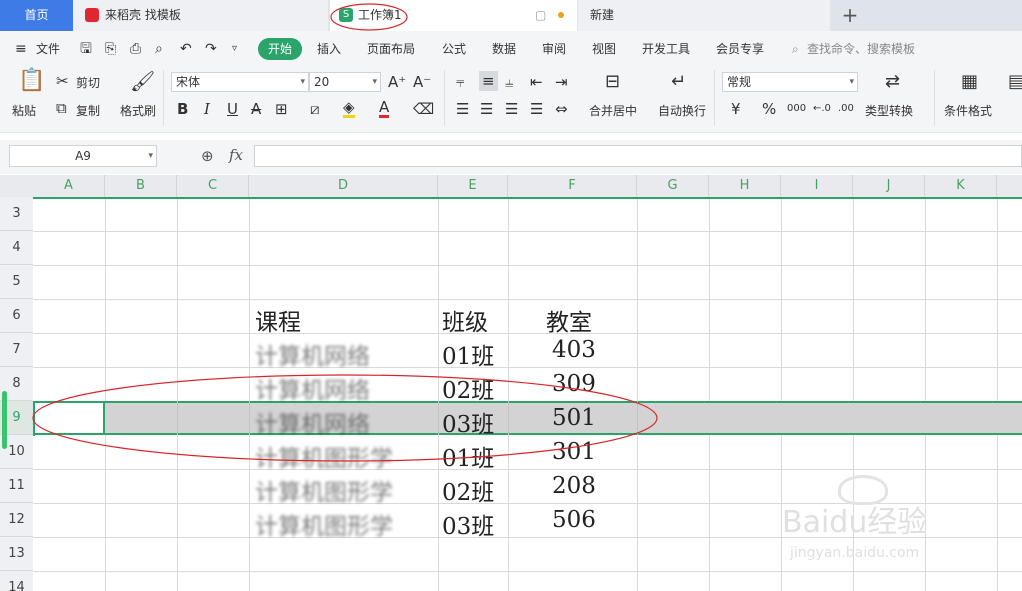 This screenshot has height=591, width=1022. I want to click on annotation-ellipse-tab, so click(369, 17).